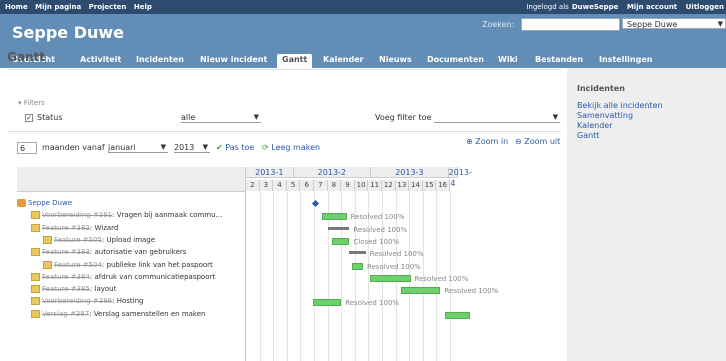 Image resolution: width=726 pixels, height=361 pixels. What do you see at coordinates (652, 7) in the screenshot?
I see `my-account-link: Mijn account` at bounding box center [652, 7].